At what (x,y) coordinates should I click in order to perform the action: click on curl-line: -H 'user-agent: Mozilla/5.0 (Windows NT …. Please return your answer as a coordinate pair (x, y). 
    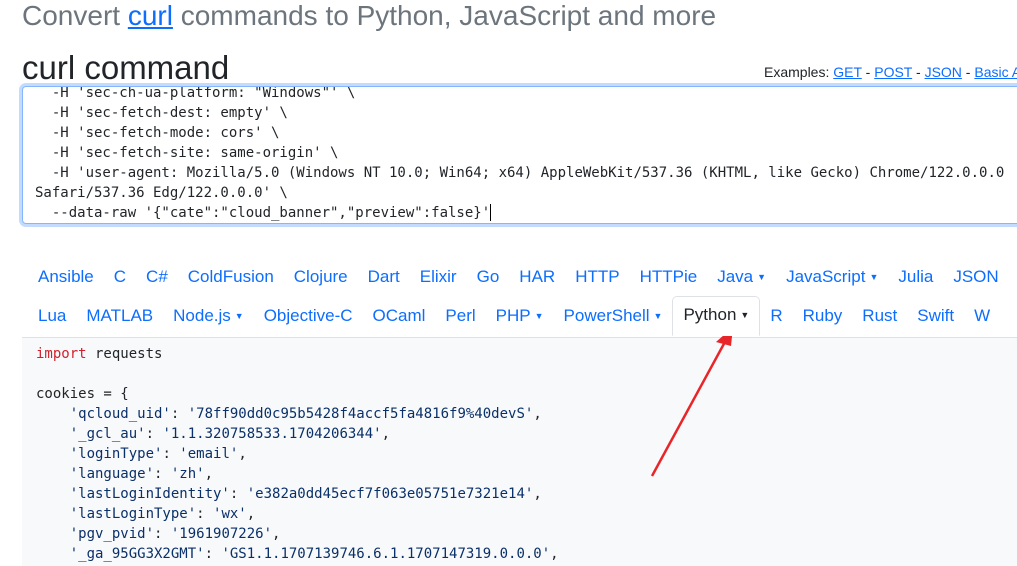
    Looking at the image, I should click on (520, 173).